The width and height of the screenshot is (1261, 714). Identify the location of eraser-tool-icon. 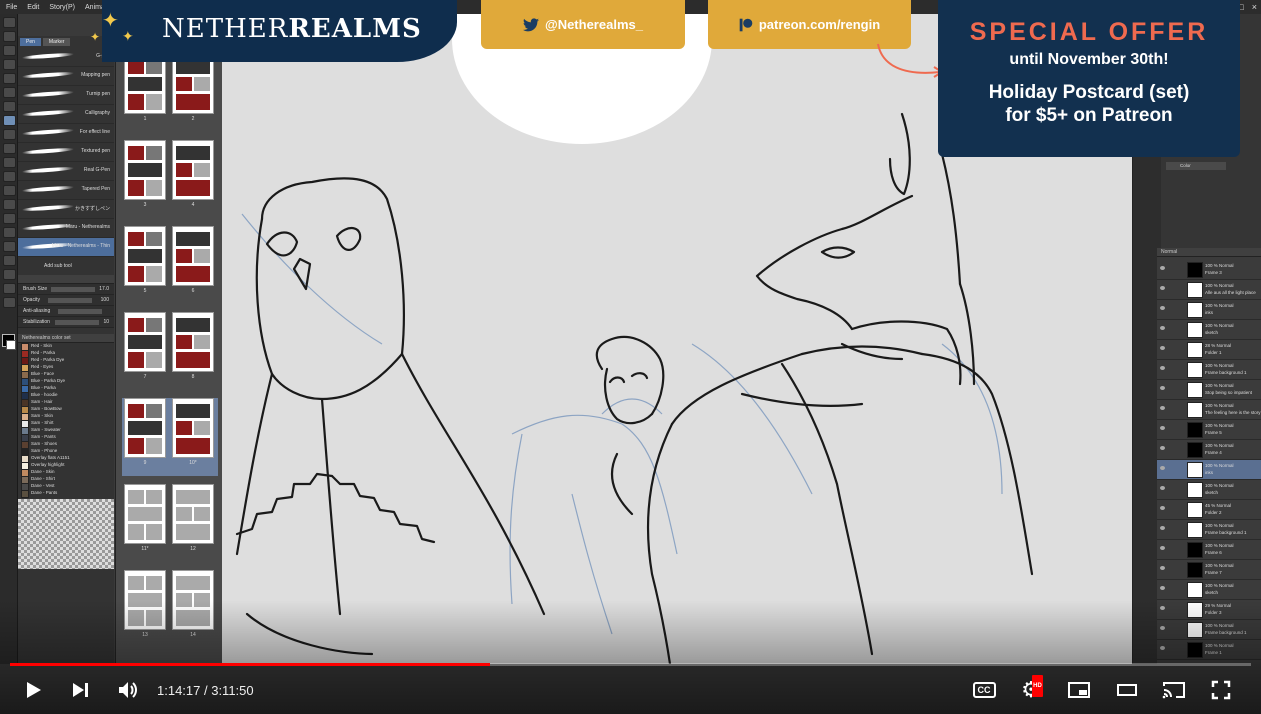
(9, 176).